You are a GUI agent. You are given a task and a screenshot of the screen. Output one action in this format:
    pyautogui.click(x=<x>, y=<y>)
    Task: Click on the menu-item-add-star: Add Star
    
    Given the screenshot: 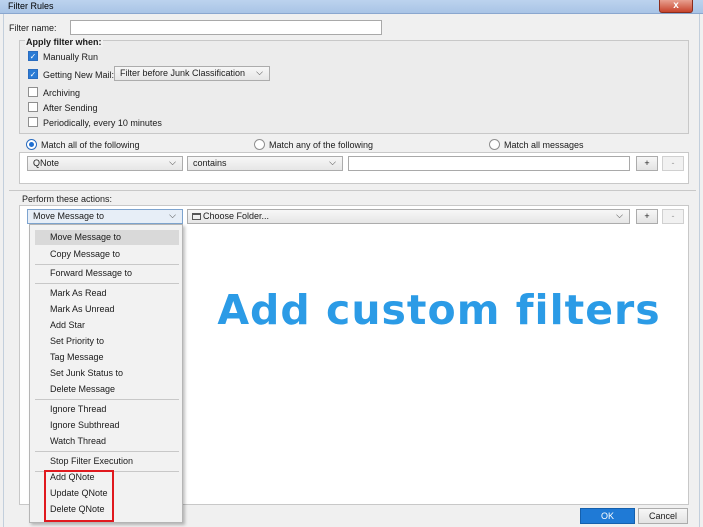 What is the action you would take?
    pyautogui.click(x=106, y=325)
    